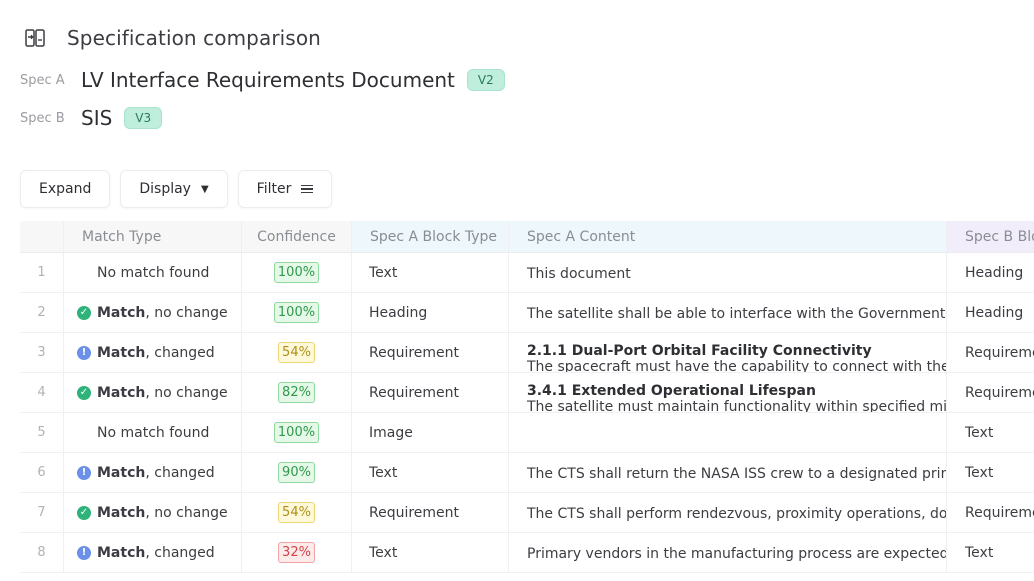 This screenshot has width=1034, height=581. Describe the element at coordinates (42, 312) in the screenshot. I see `row-number: 2` at that location.